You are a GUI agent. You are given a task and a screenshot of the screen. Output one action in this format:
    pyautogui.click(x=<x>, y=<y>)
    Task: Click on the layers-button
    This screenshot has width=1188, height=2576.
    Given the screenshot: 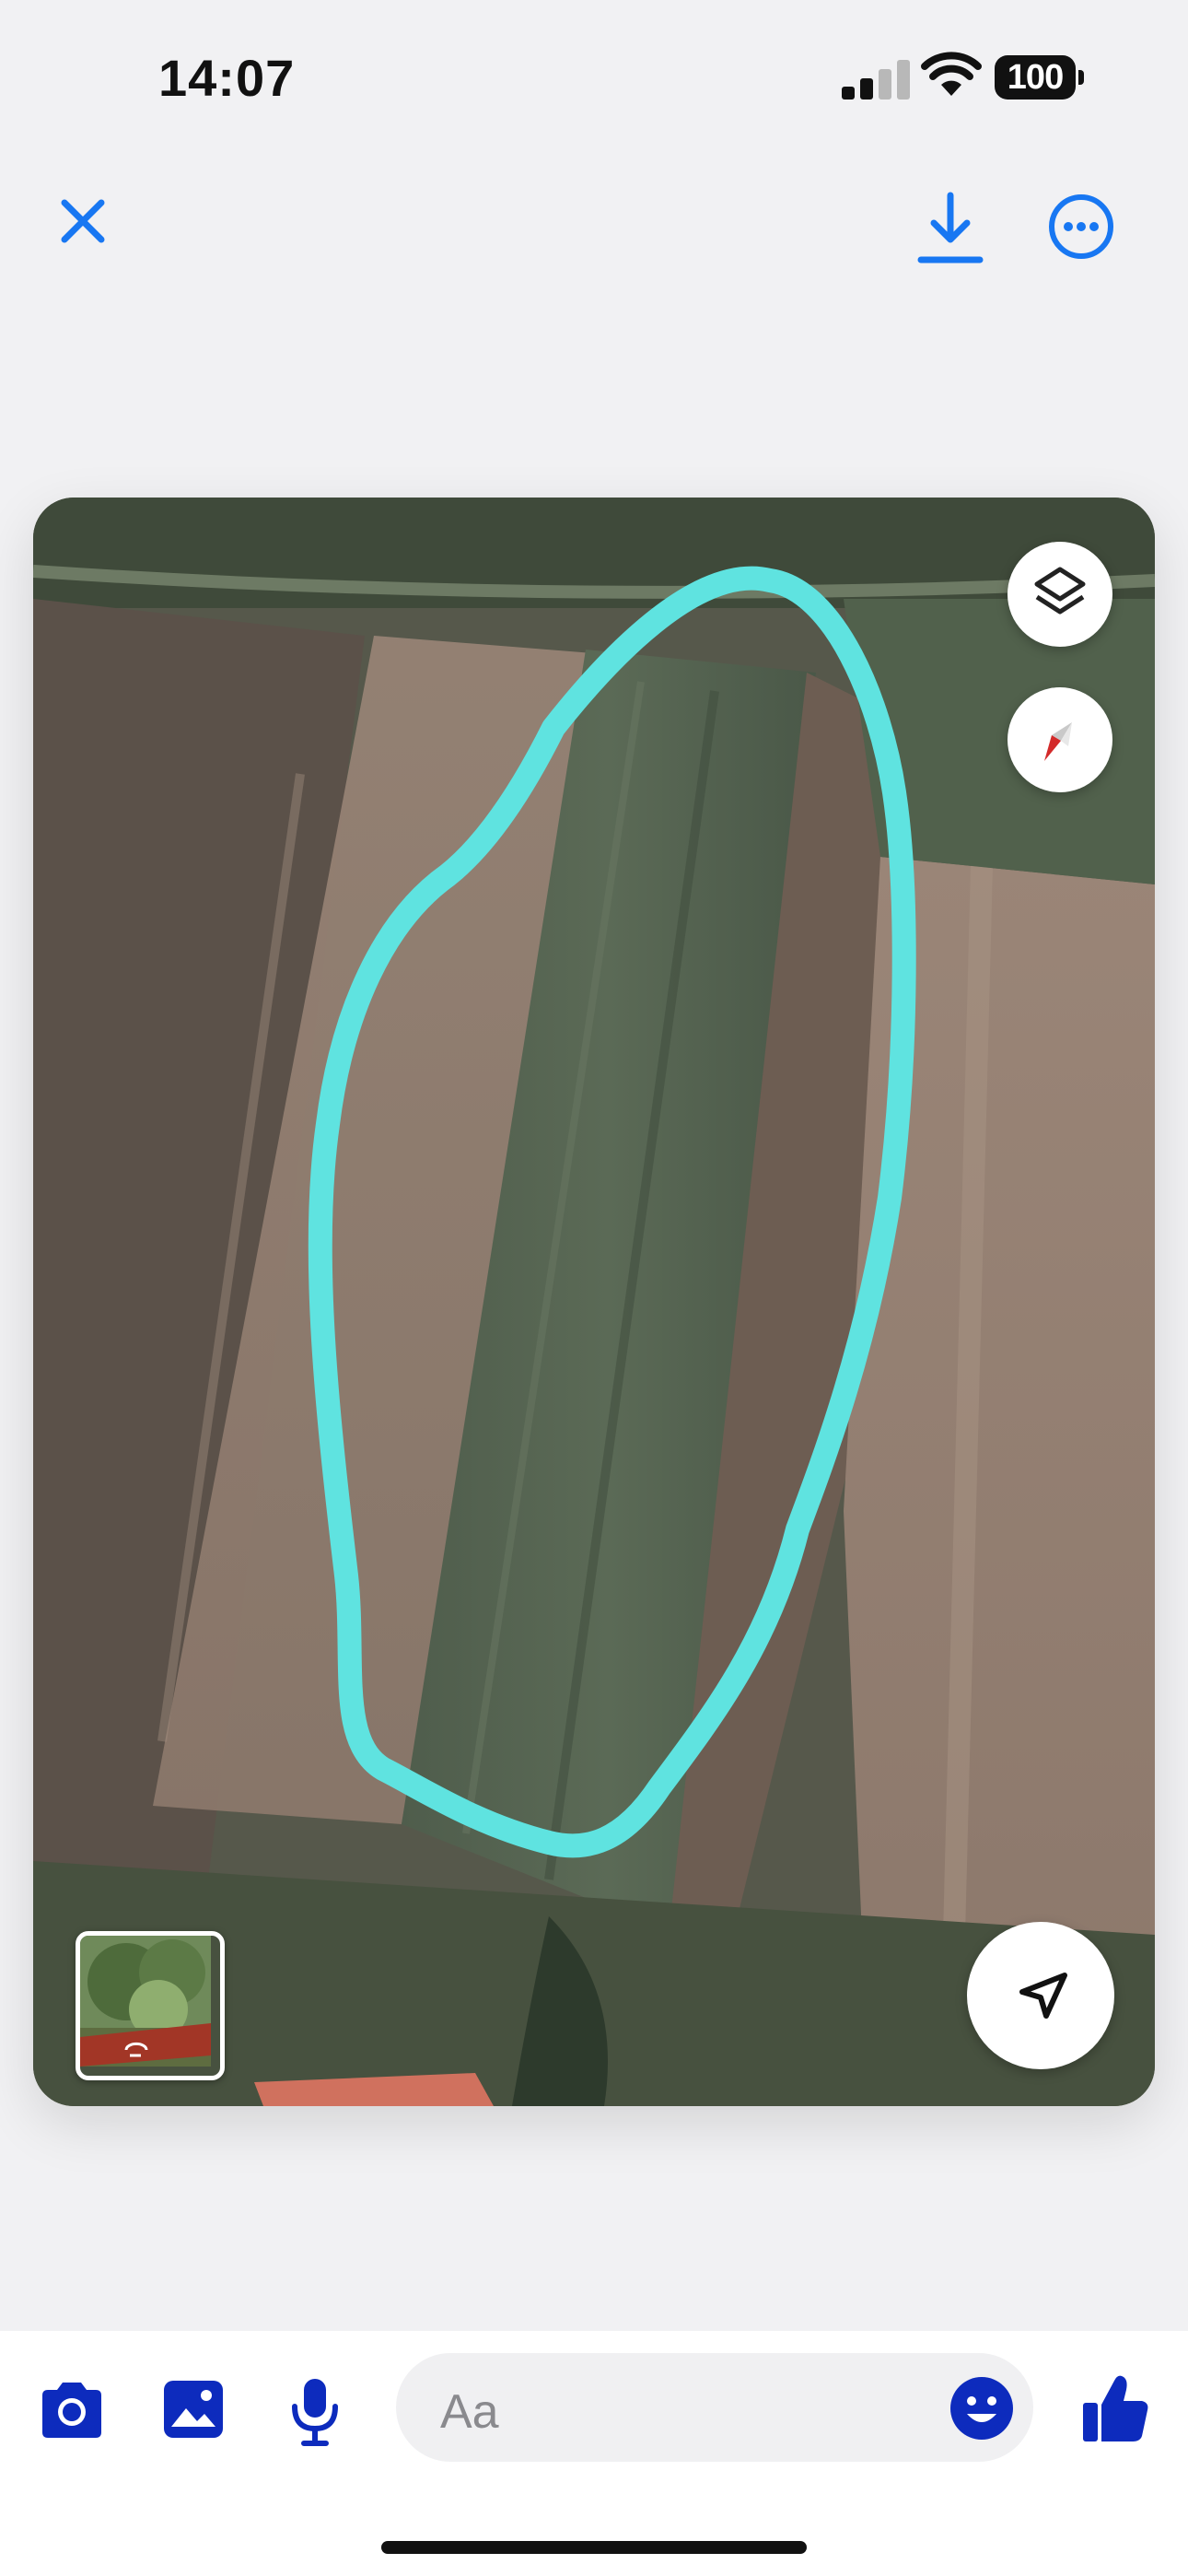 What is the action you would take?
    pyautogui.click(x=1060, y=594)
    